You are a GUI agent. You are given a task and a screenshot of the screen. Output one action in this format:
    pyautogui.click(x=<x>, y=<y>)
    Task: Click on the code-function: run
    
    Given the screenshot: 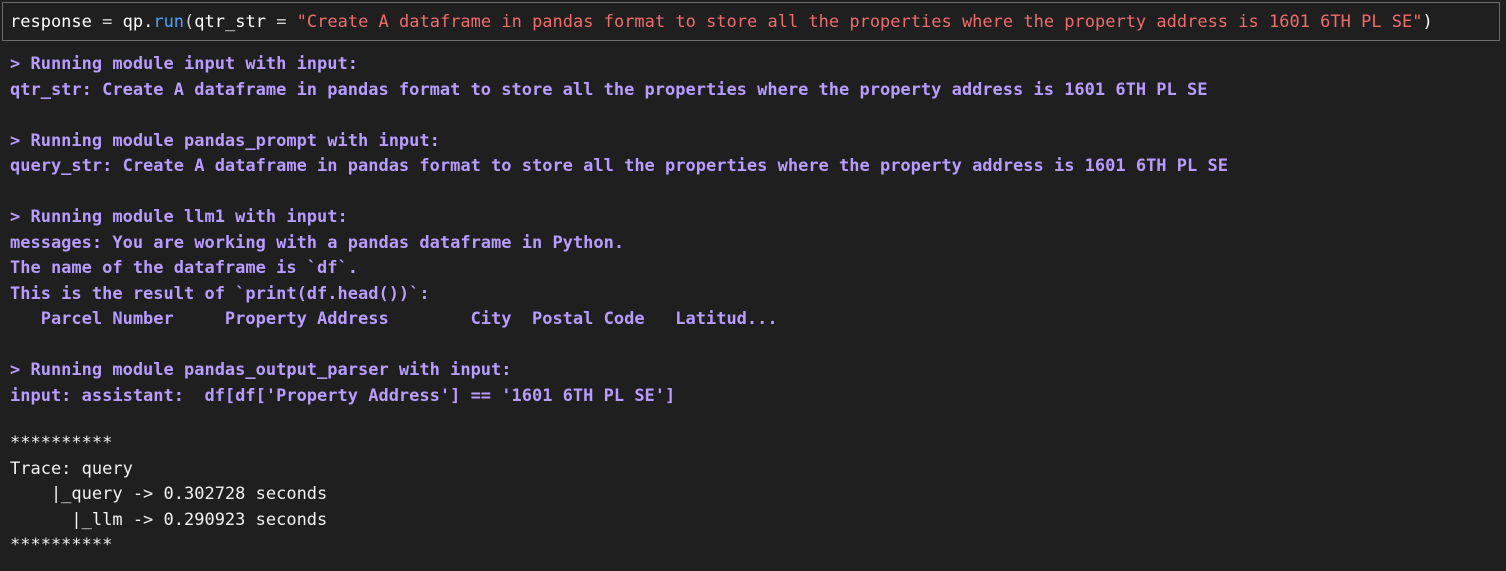 What is the action you would take?
    pyautogui.click(x=169, y=21)
    